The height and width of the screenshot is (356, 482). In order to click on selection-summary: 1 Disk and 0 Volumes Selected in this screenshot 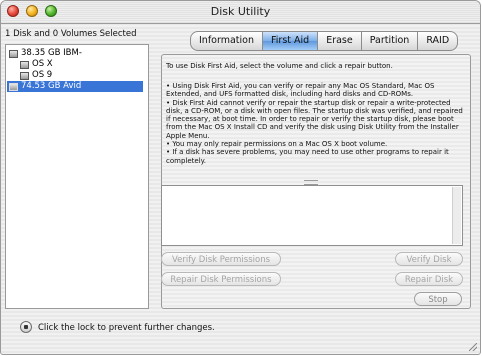, I will do `click(71, 34)`.